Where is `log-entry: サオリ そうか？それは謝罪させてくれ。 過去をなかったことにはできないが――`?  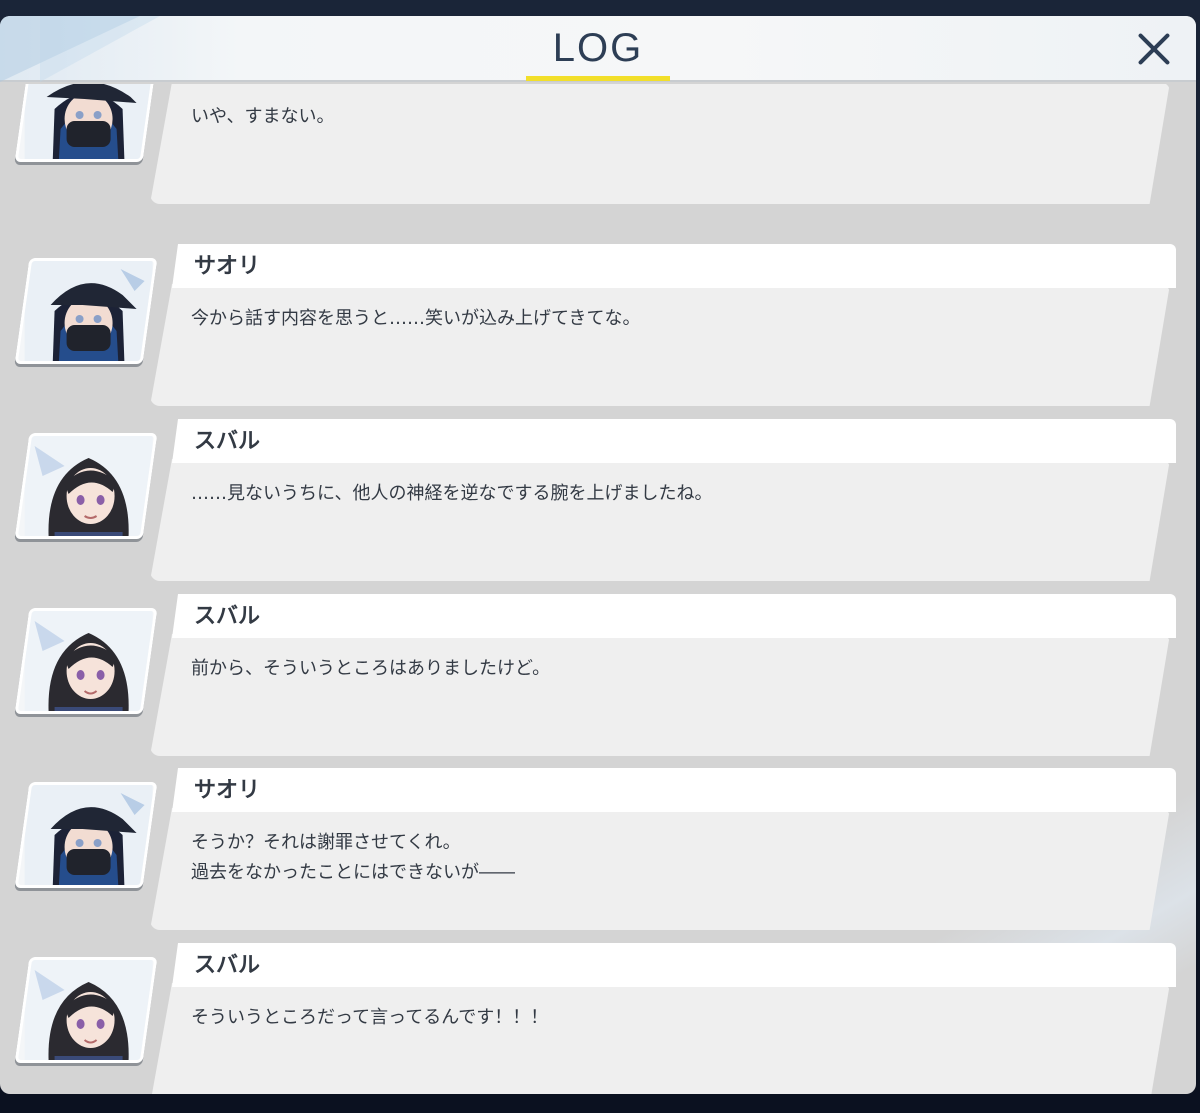
log-entry: サオリ そうか？それは謝罪させてくれ。 過去をなかったことにはできないが―― is located at coordinates (598, 849).